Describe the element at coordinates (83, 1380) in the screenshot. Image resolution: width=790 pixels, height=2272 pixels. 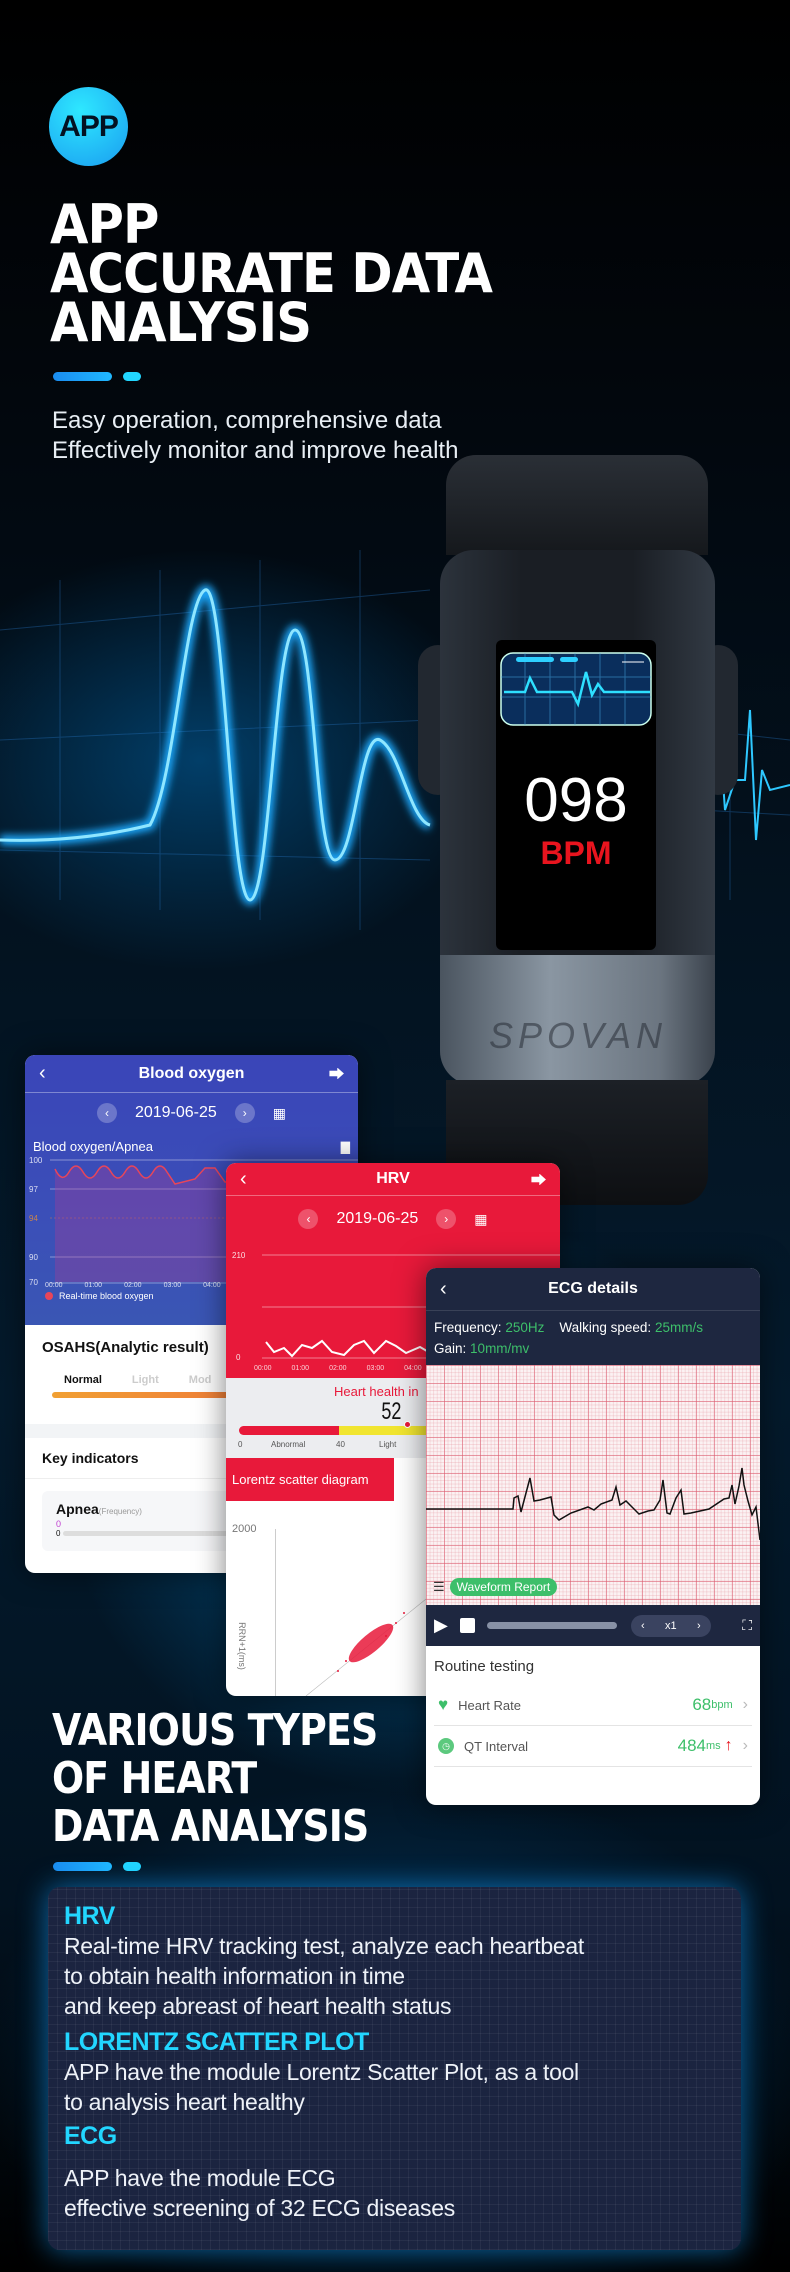
I see `level-normal: Normal` at that location.